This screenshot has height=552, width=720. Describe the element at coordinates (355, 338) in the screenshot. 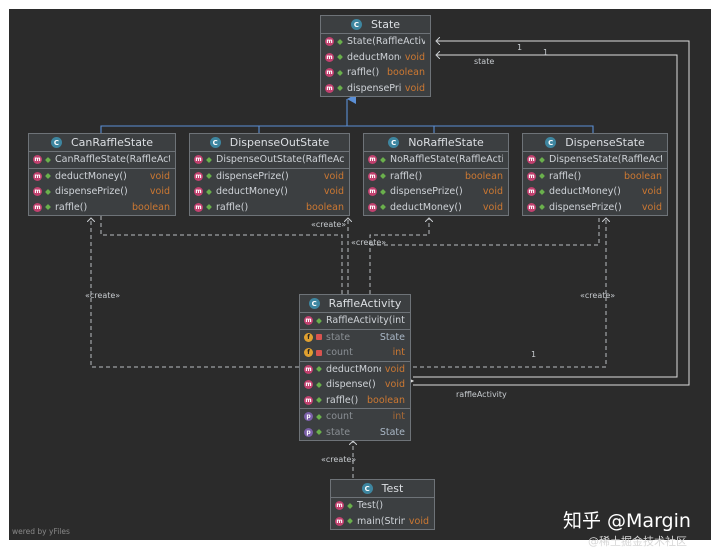

I see `field-row: f state State` at that location.